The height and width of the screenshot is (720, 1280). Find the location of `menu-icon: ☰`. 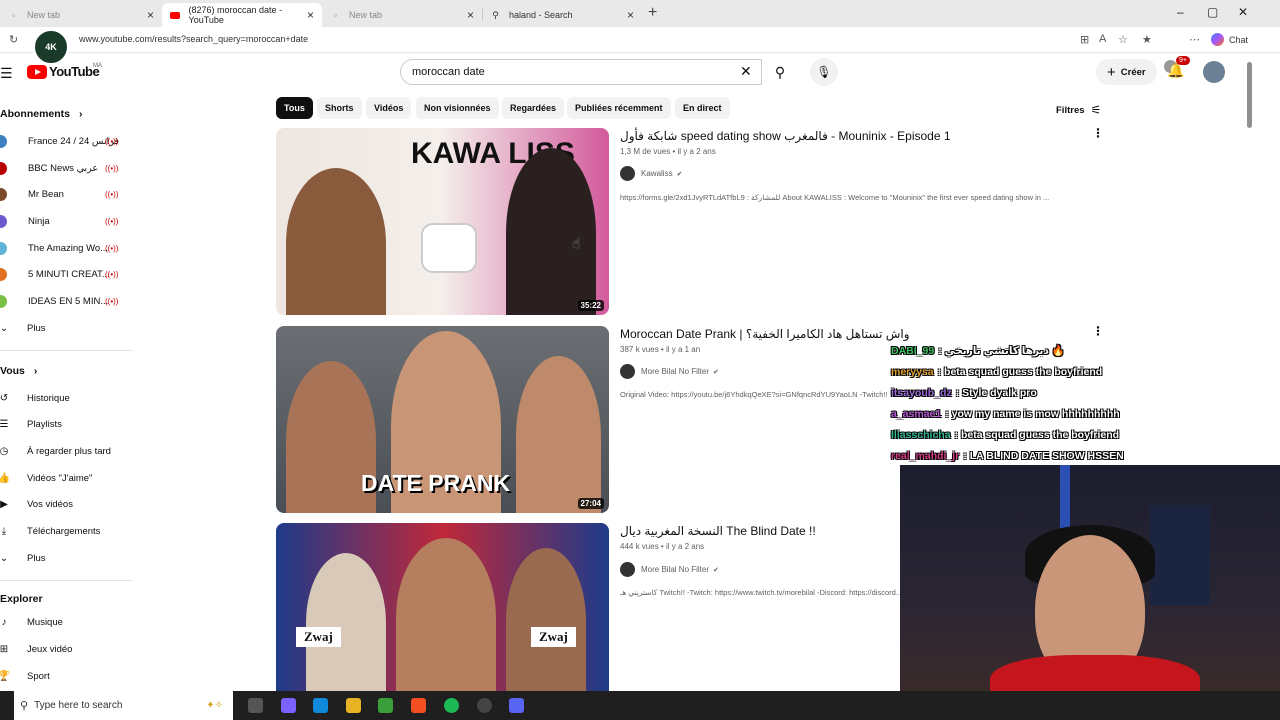

menu-icon: ☰ is located at coordinates (6, 73).